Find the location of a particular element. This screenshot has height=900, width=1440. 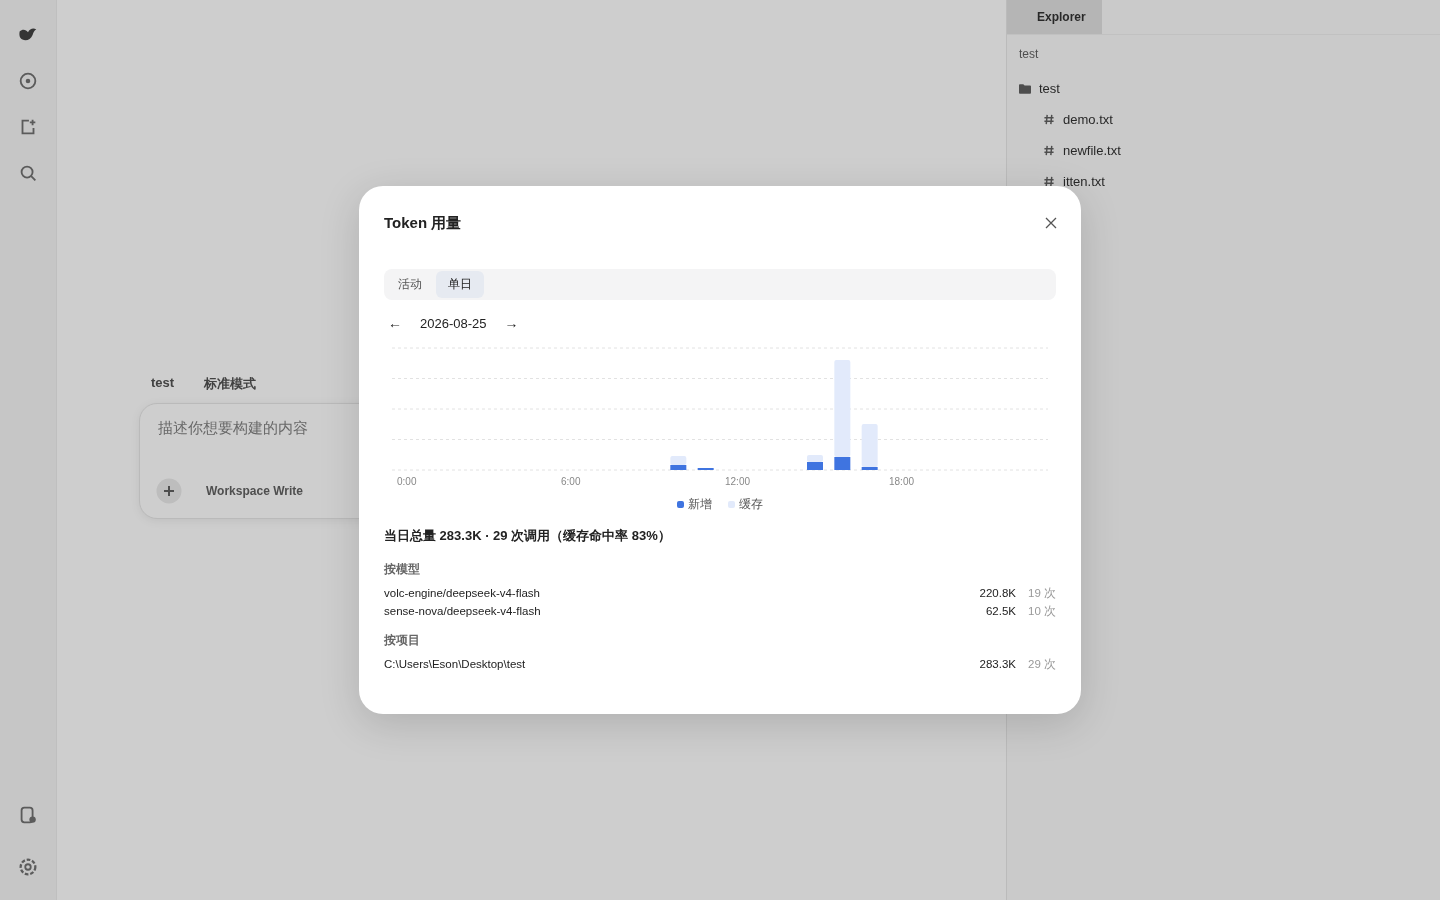

attach-button is located at coordinates (169, 491).